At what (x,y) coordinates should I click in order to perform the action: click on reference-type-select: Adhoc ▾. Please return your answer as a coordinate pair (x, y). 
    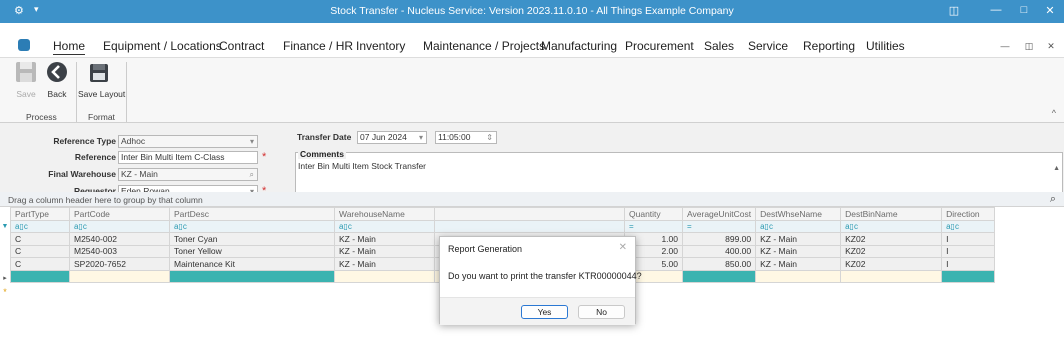
    Looking at the image, I should click on (188, 141).